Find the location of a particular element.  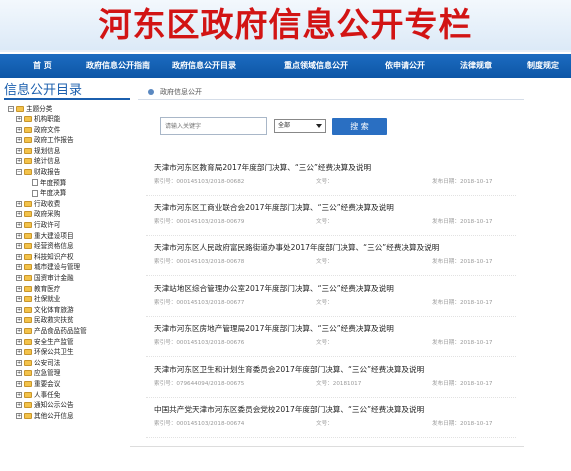

tree-item: + 公安司法 is located at coordinates (38, 363).